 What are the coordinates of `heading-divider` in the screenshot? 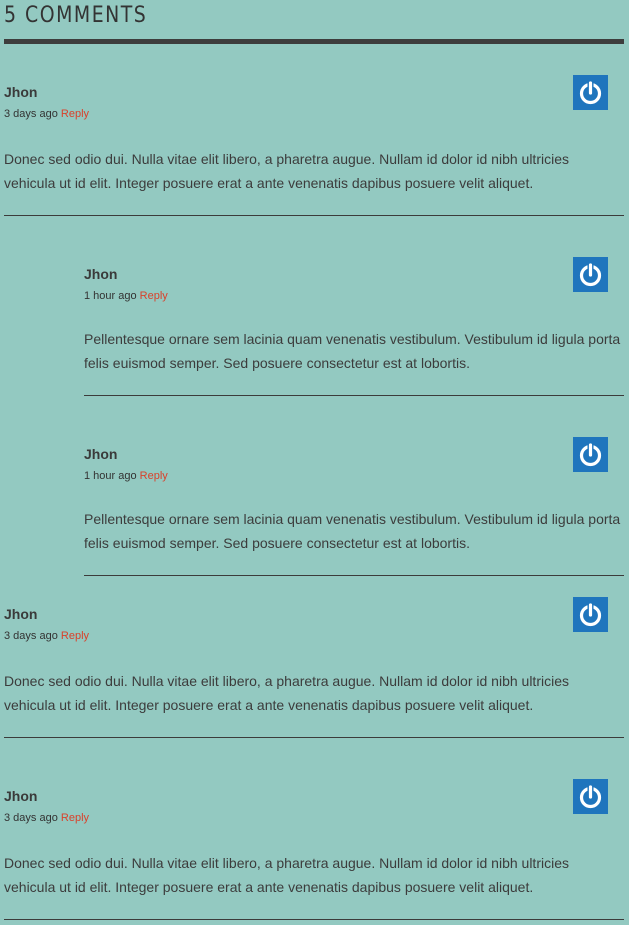 It's located at (314, 41).